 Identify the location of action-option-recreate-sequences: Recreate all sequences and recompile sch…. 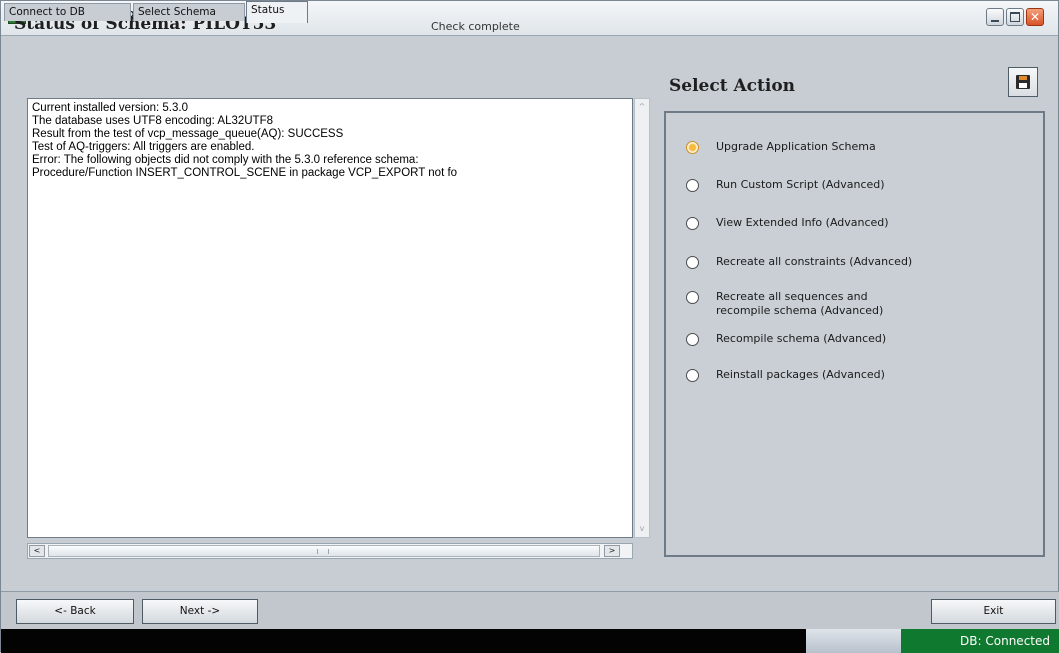
(861, 305).